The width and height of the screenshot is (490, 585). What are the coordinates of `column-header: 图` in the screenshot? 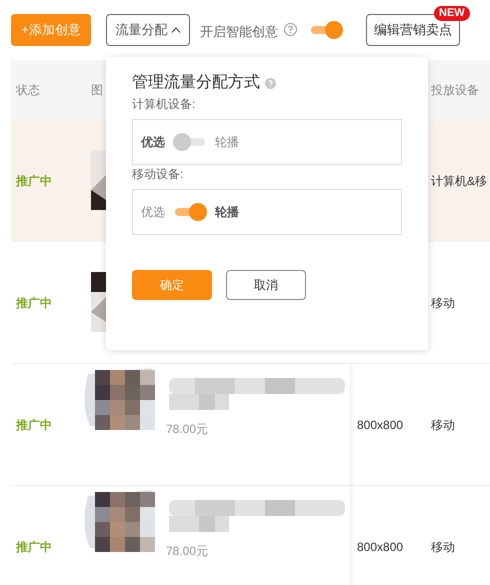 It's located at (97, 90).